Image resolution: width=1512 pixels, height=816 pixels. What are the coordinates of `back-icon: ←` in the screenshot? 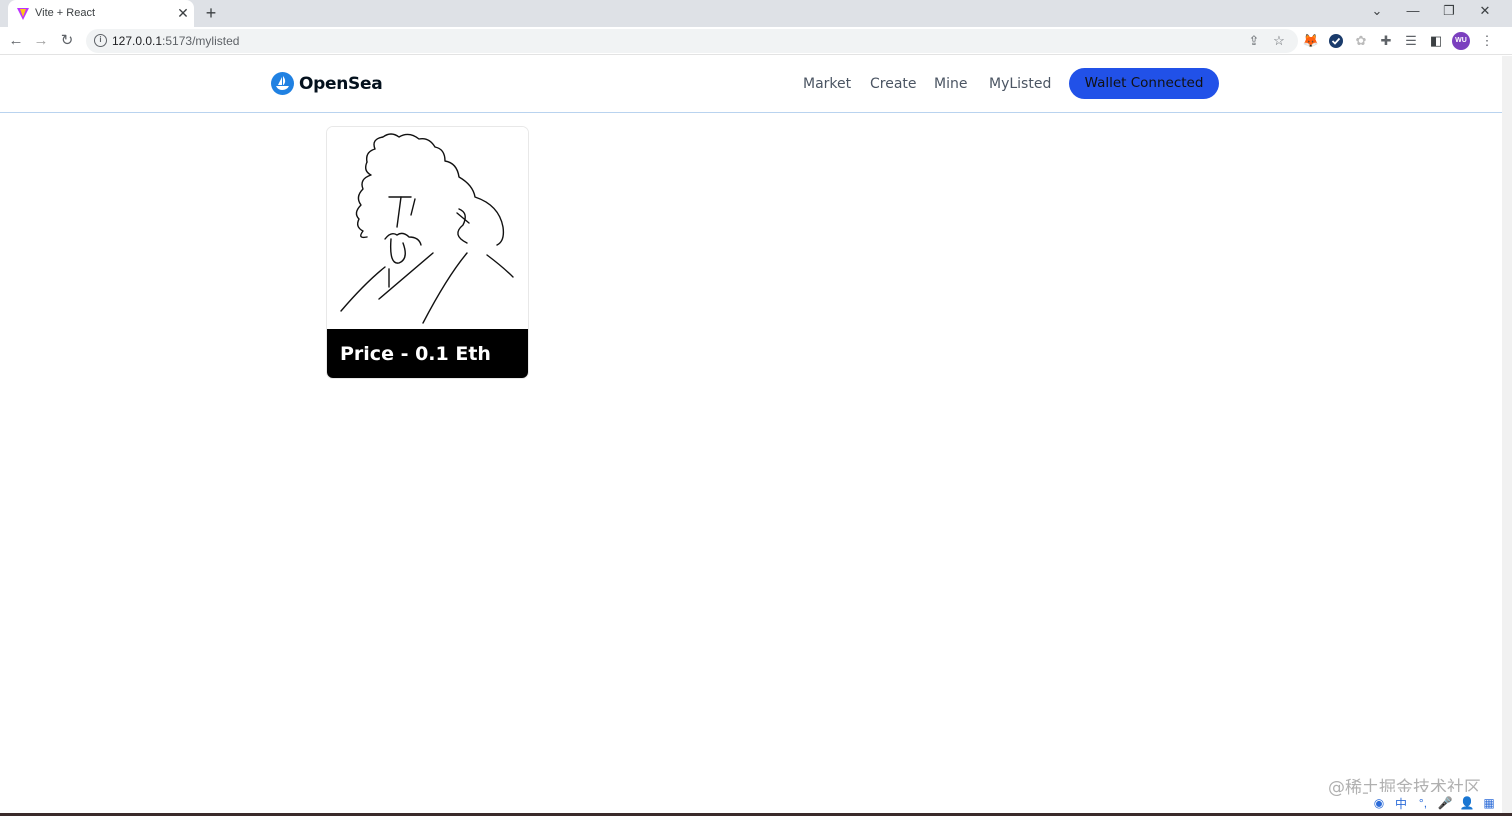 It's located at (16, 41).